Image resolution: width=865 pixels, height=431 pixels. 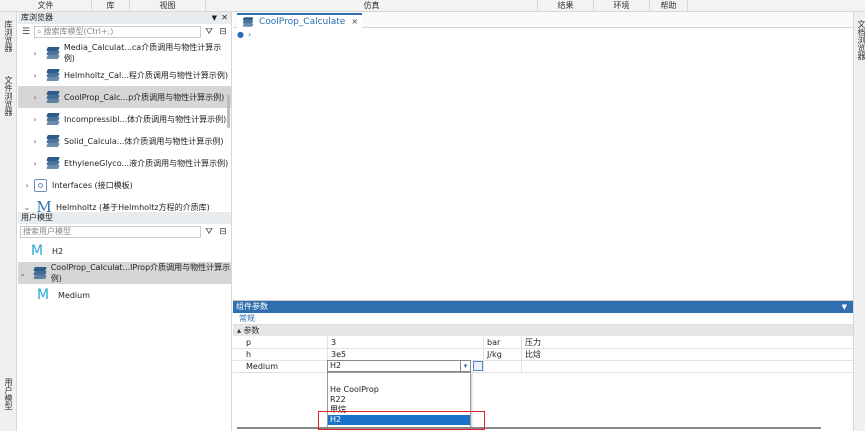 What do you see at coordinates (92, 185) in the screenshot?
I see `tree-item-label: Interfaces (接口模板)` at bounding box center [92, 185].